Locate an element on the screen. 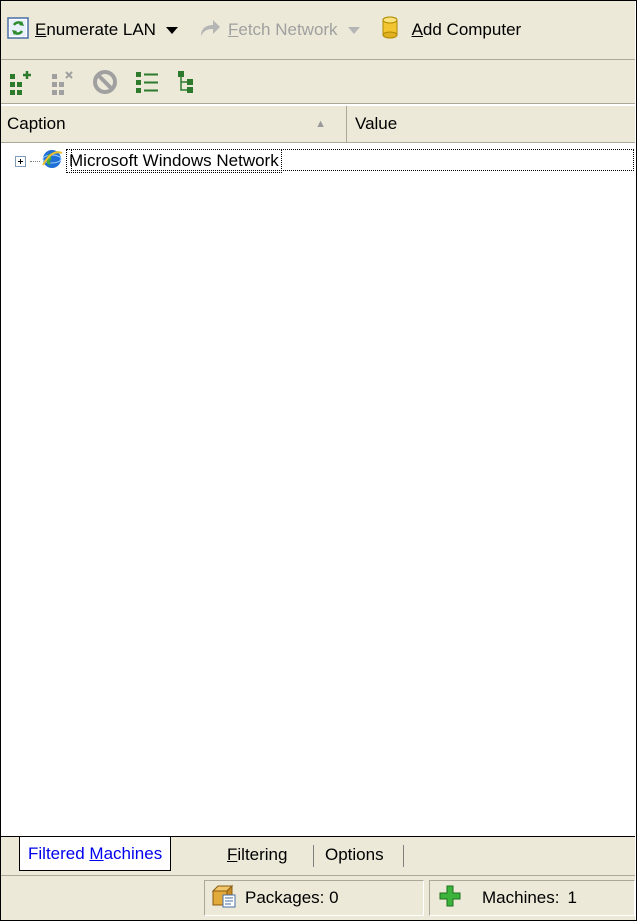 The height and width of the screenshot is (921, 637). package-icon is located at coordinates (224, 898).